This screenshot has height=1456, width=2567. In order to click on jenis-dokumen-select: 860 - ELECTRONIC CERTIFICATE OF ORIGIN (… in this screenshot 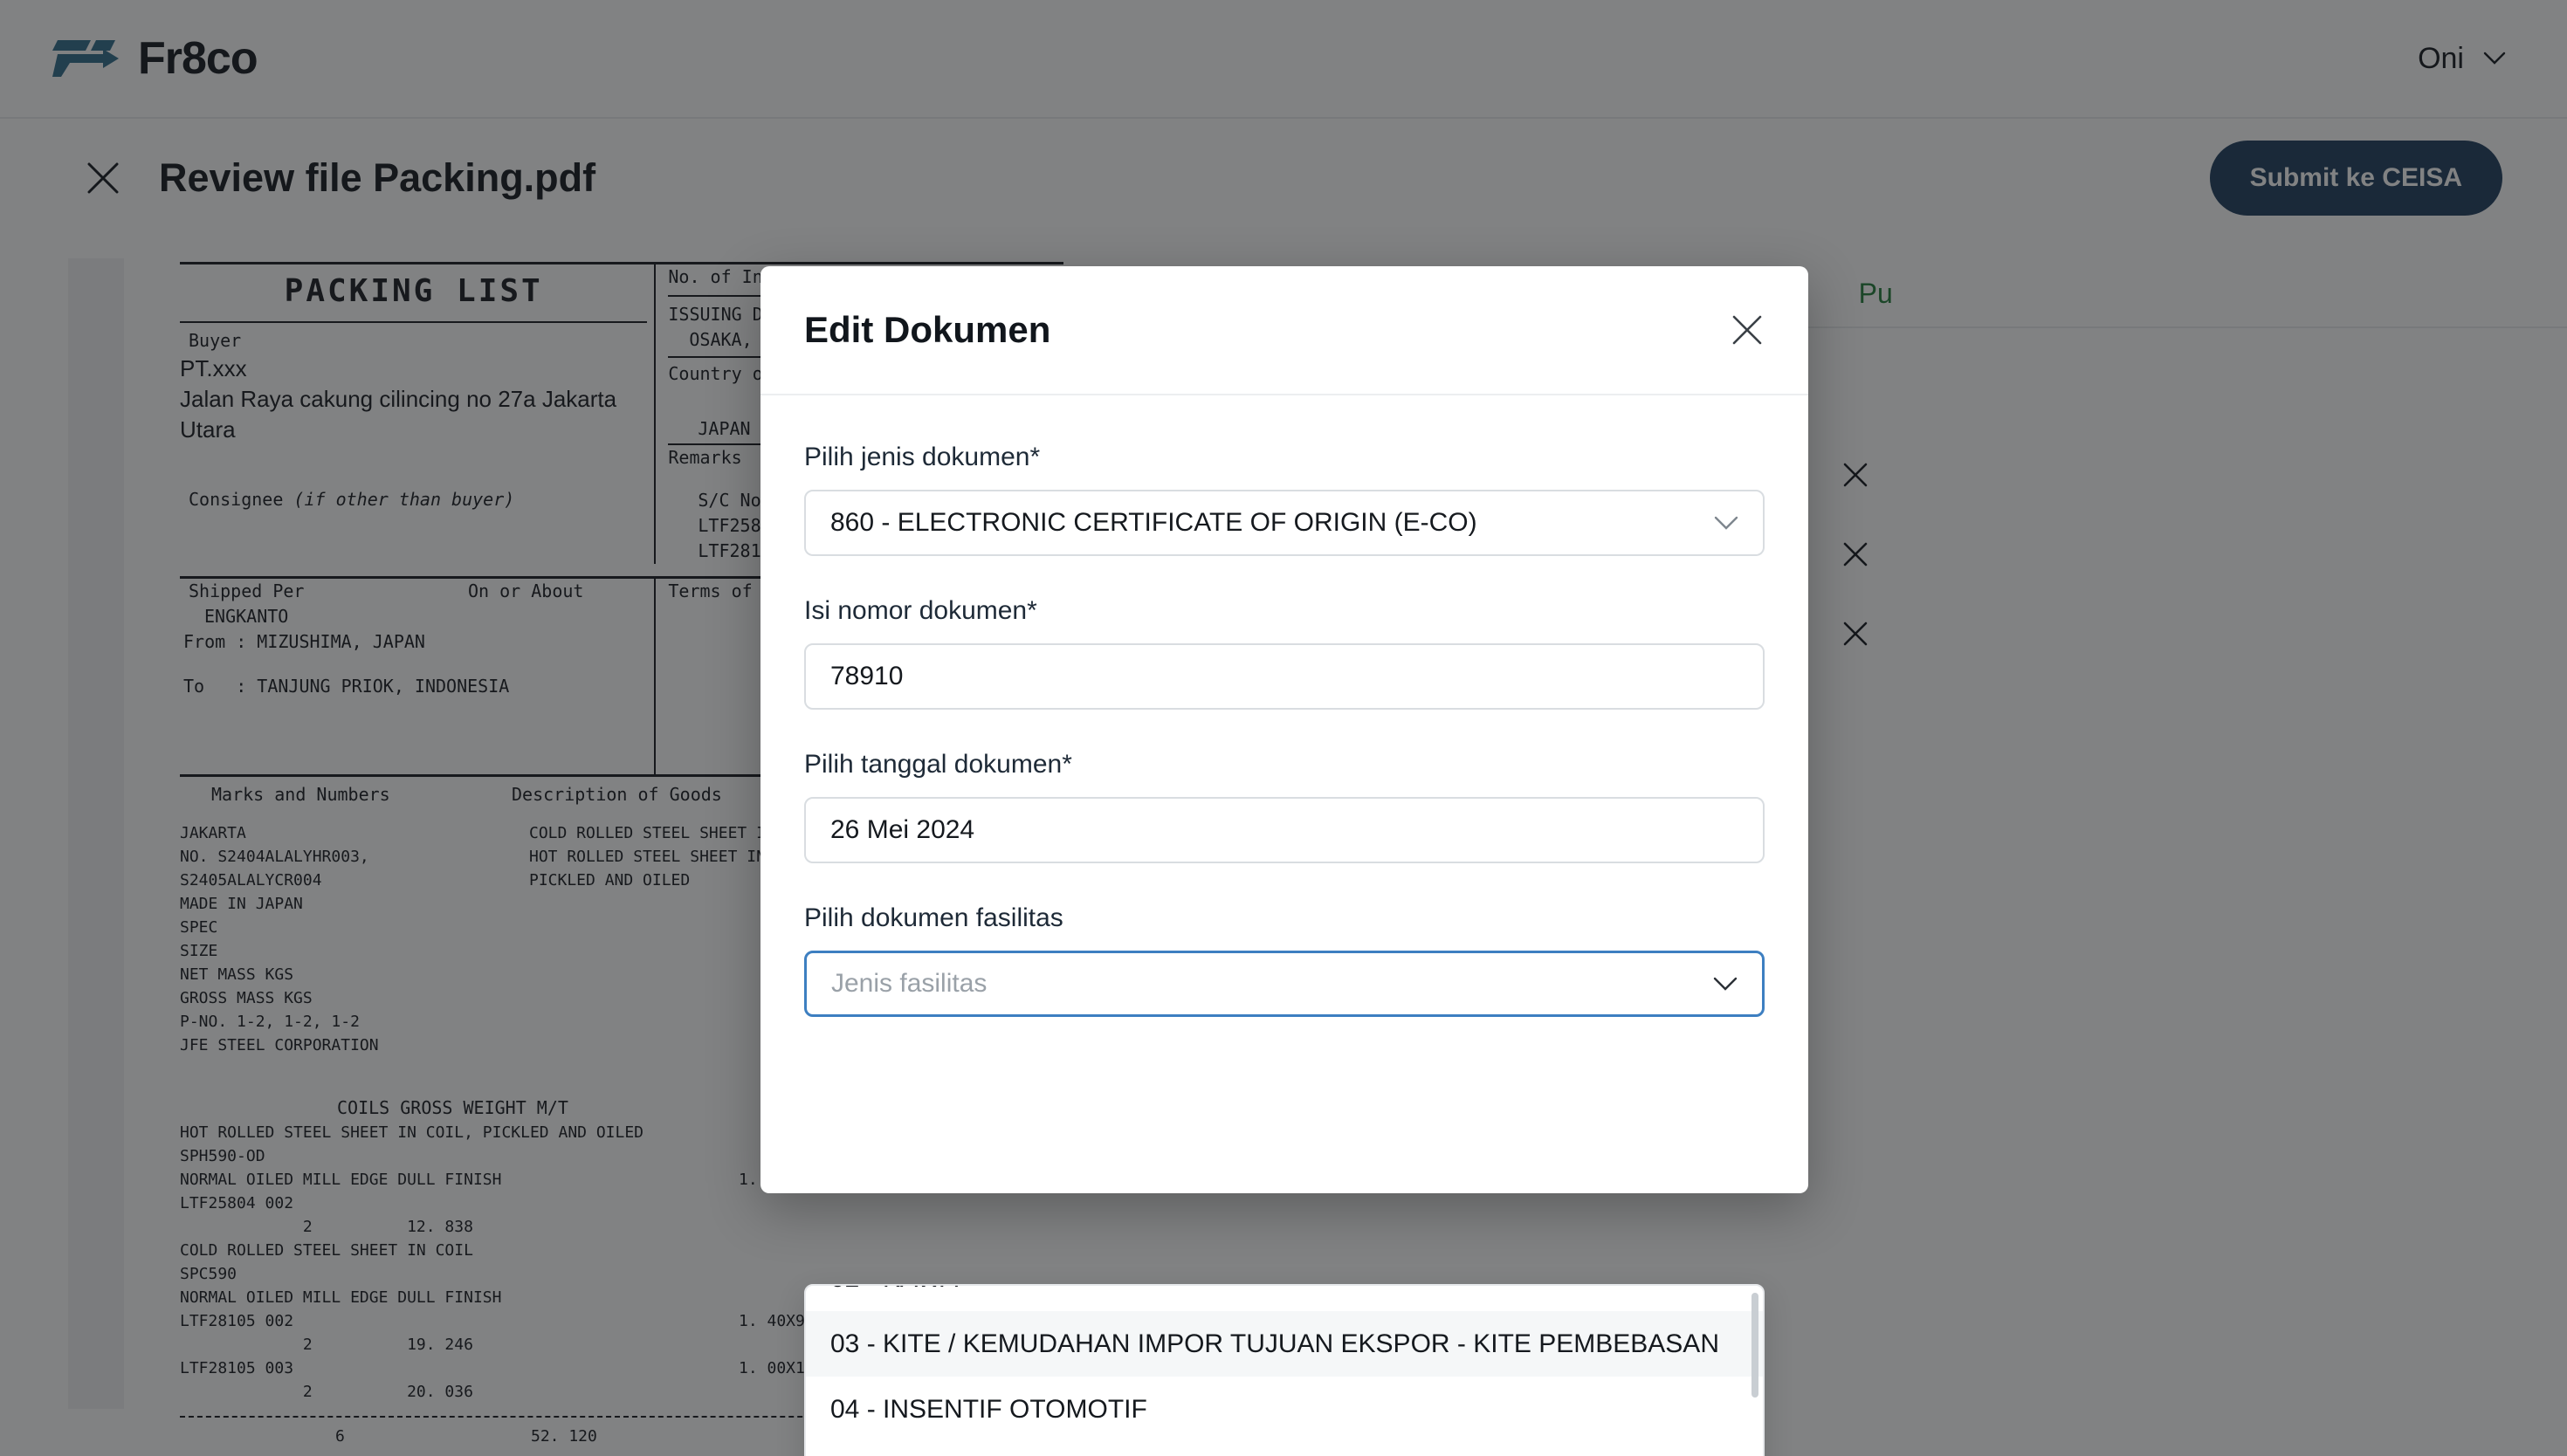, I will do `click(1284, 523)`.